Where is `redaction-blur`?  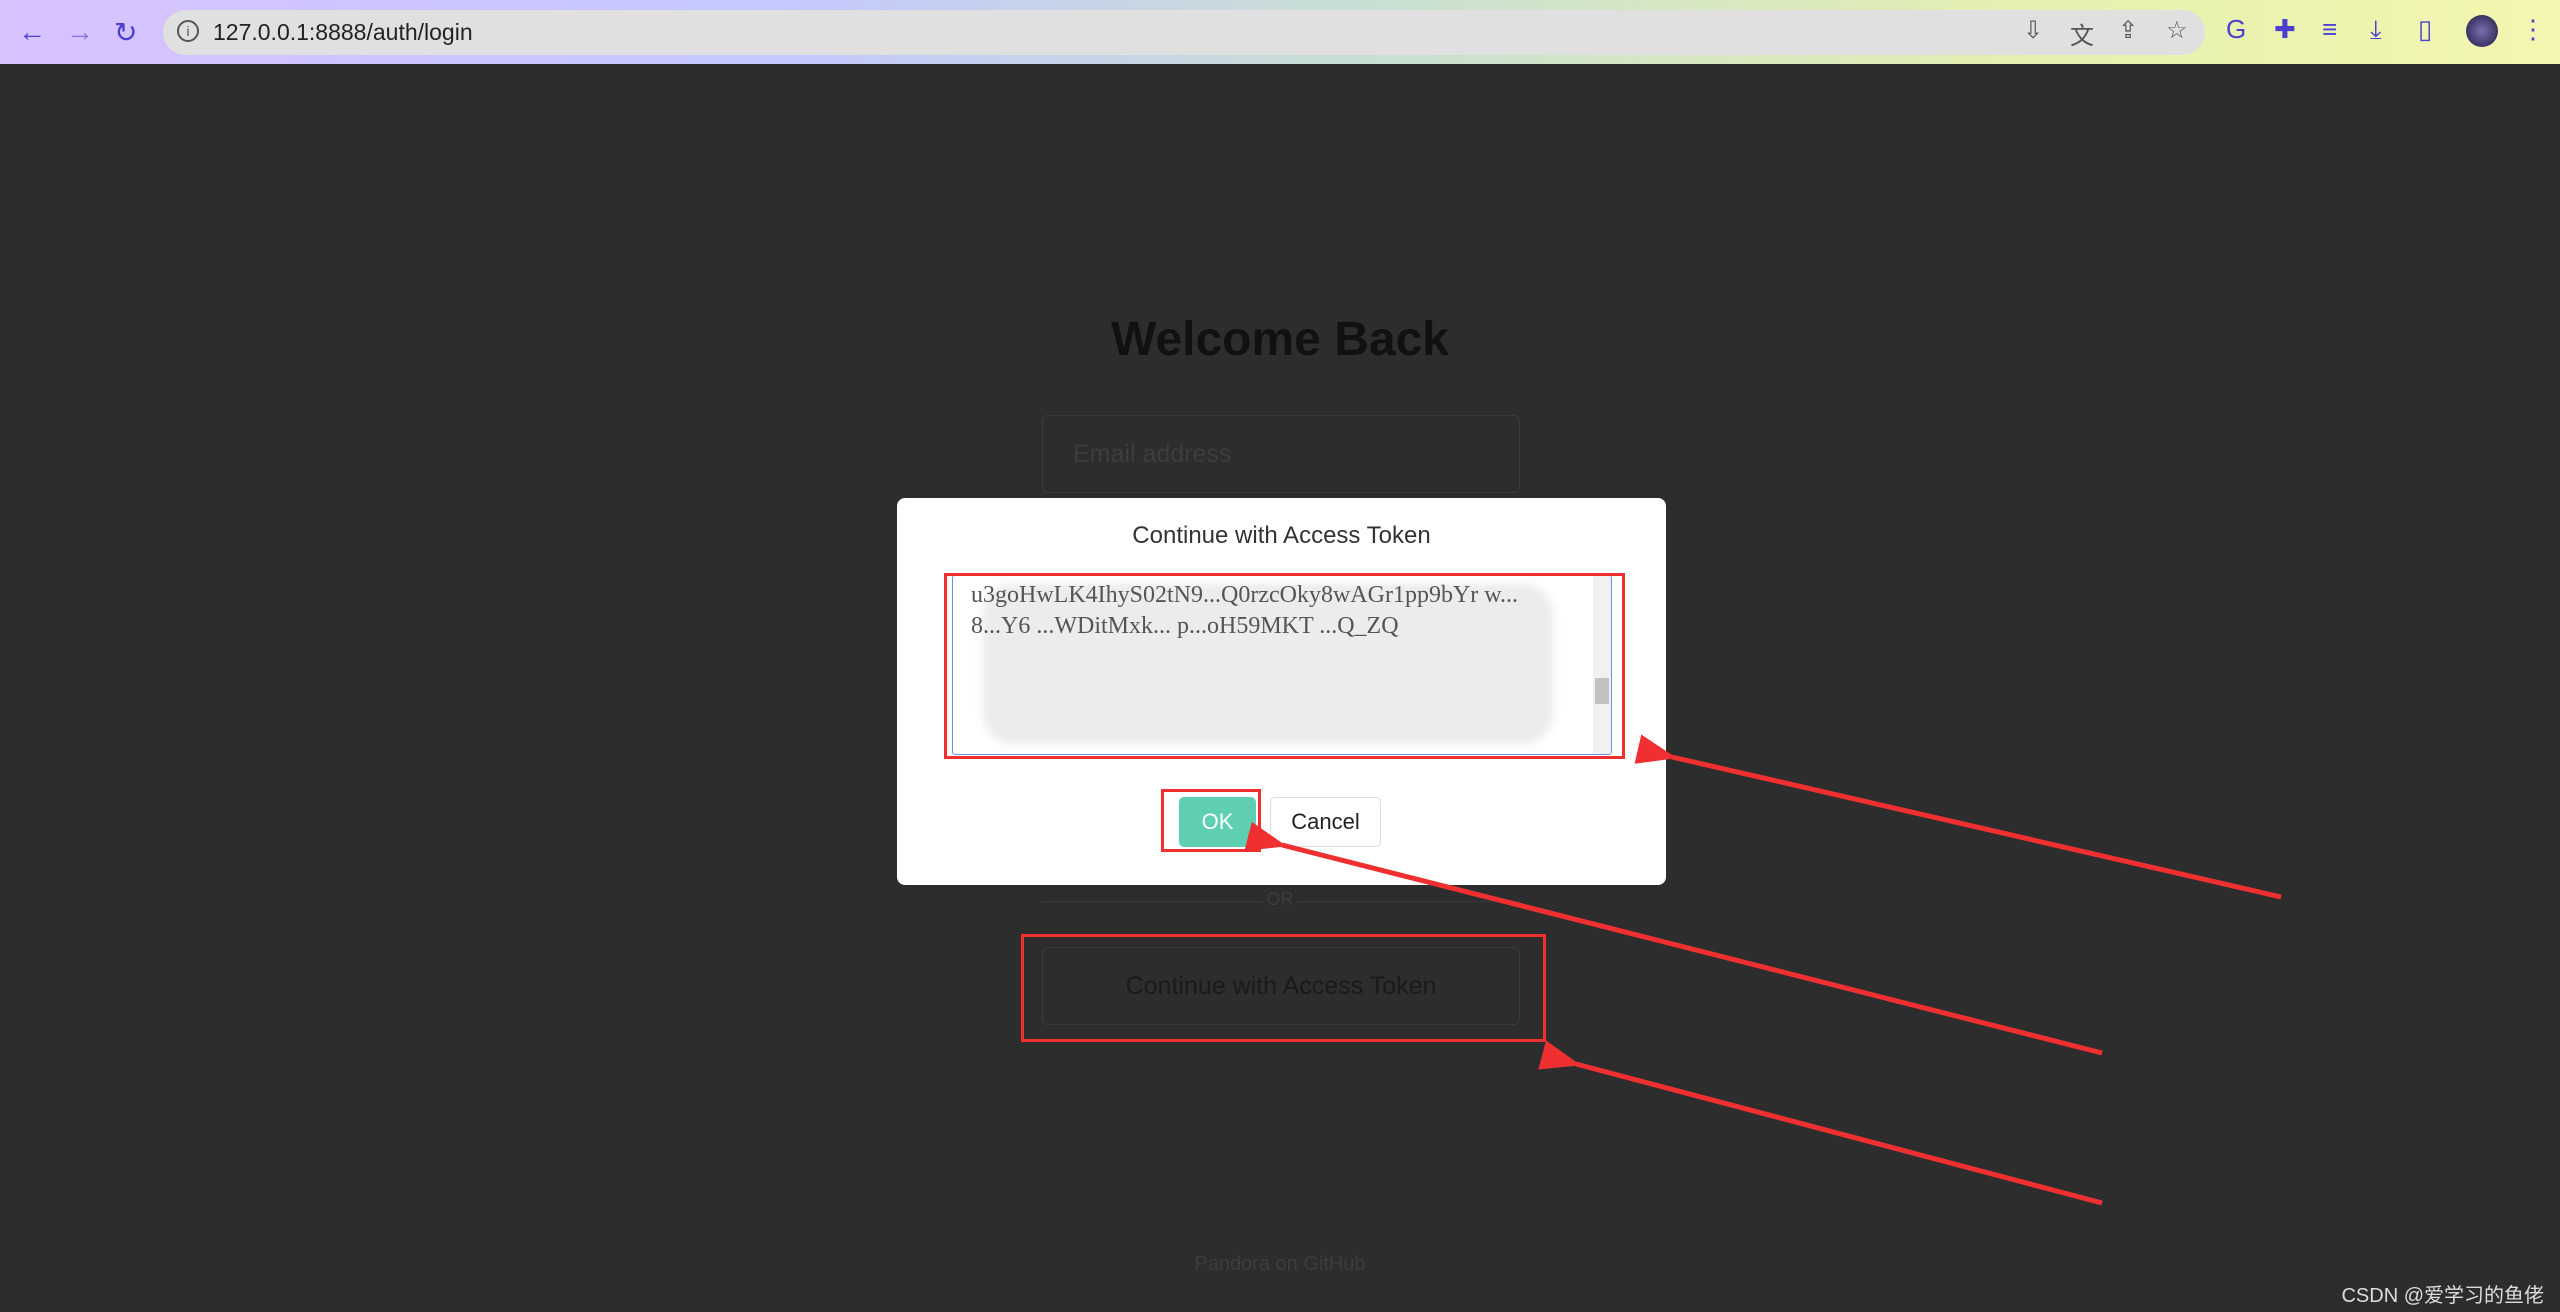 redaction-blur is located at coordinates (1268, 664).